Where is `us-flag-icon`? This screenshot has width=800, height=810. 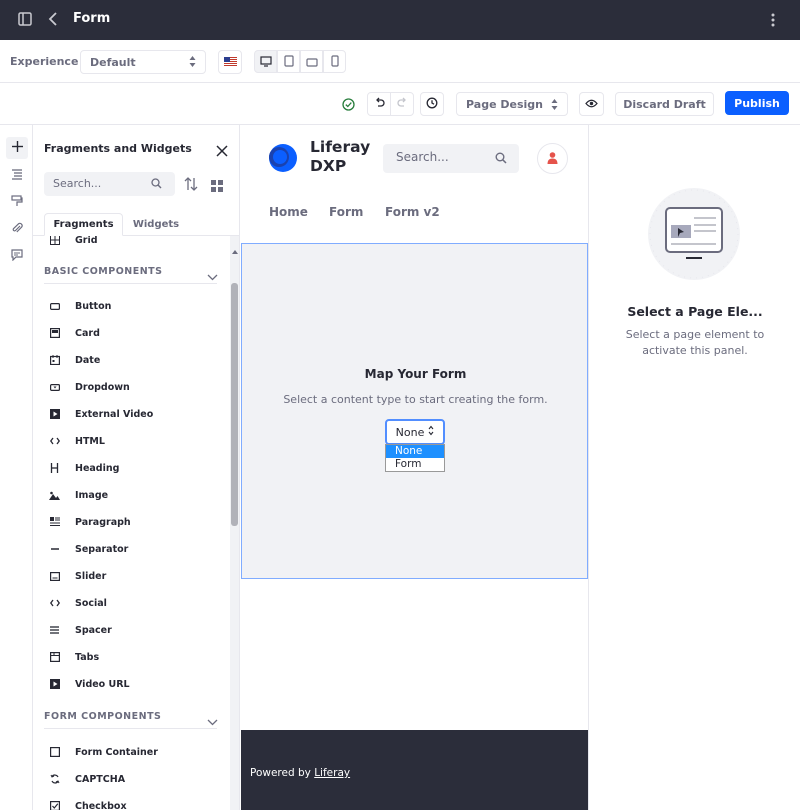
us-flag-icon is located at coordinates (230, 62).